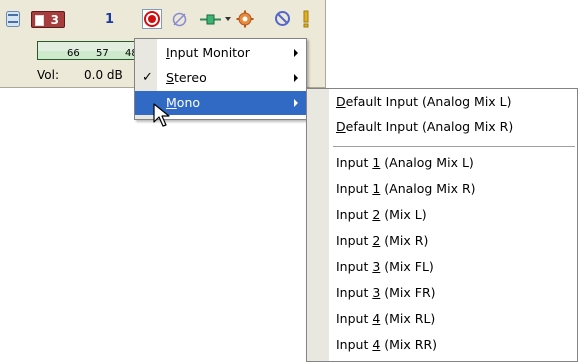 Image resolution: width=578 pixels, height=362 pixels. What do you see at coordinates (48, 75) in the screenshot?
I see `volume-label: Vol:` at bounding box center [48, 75].